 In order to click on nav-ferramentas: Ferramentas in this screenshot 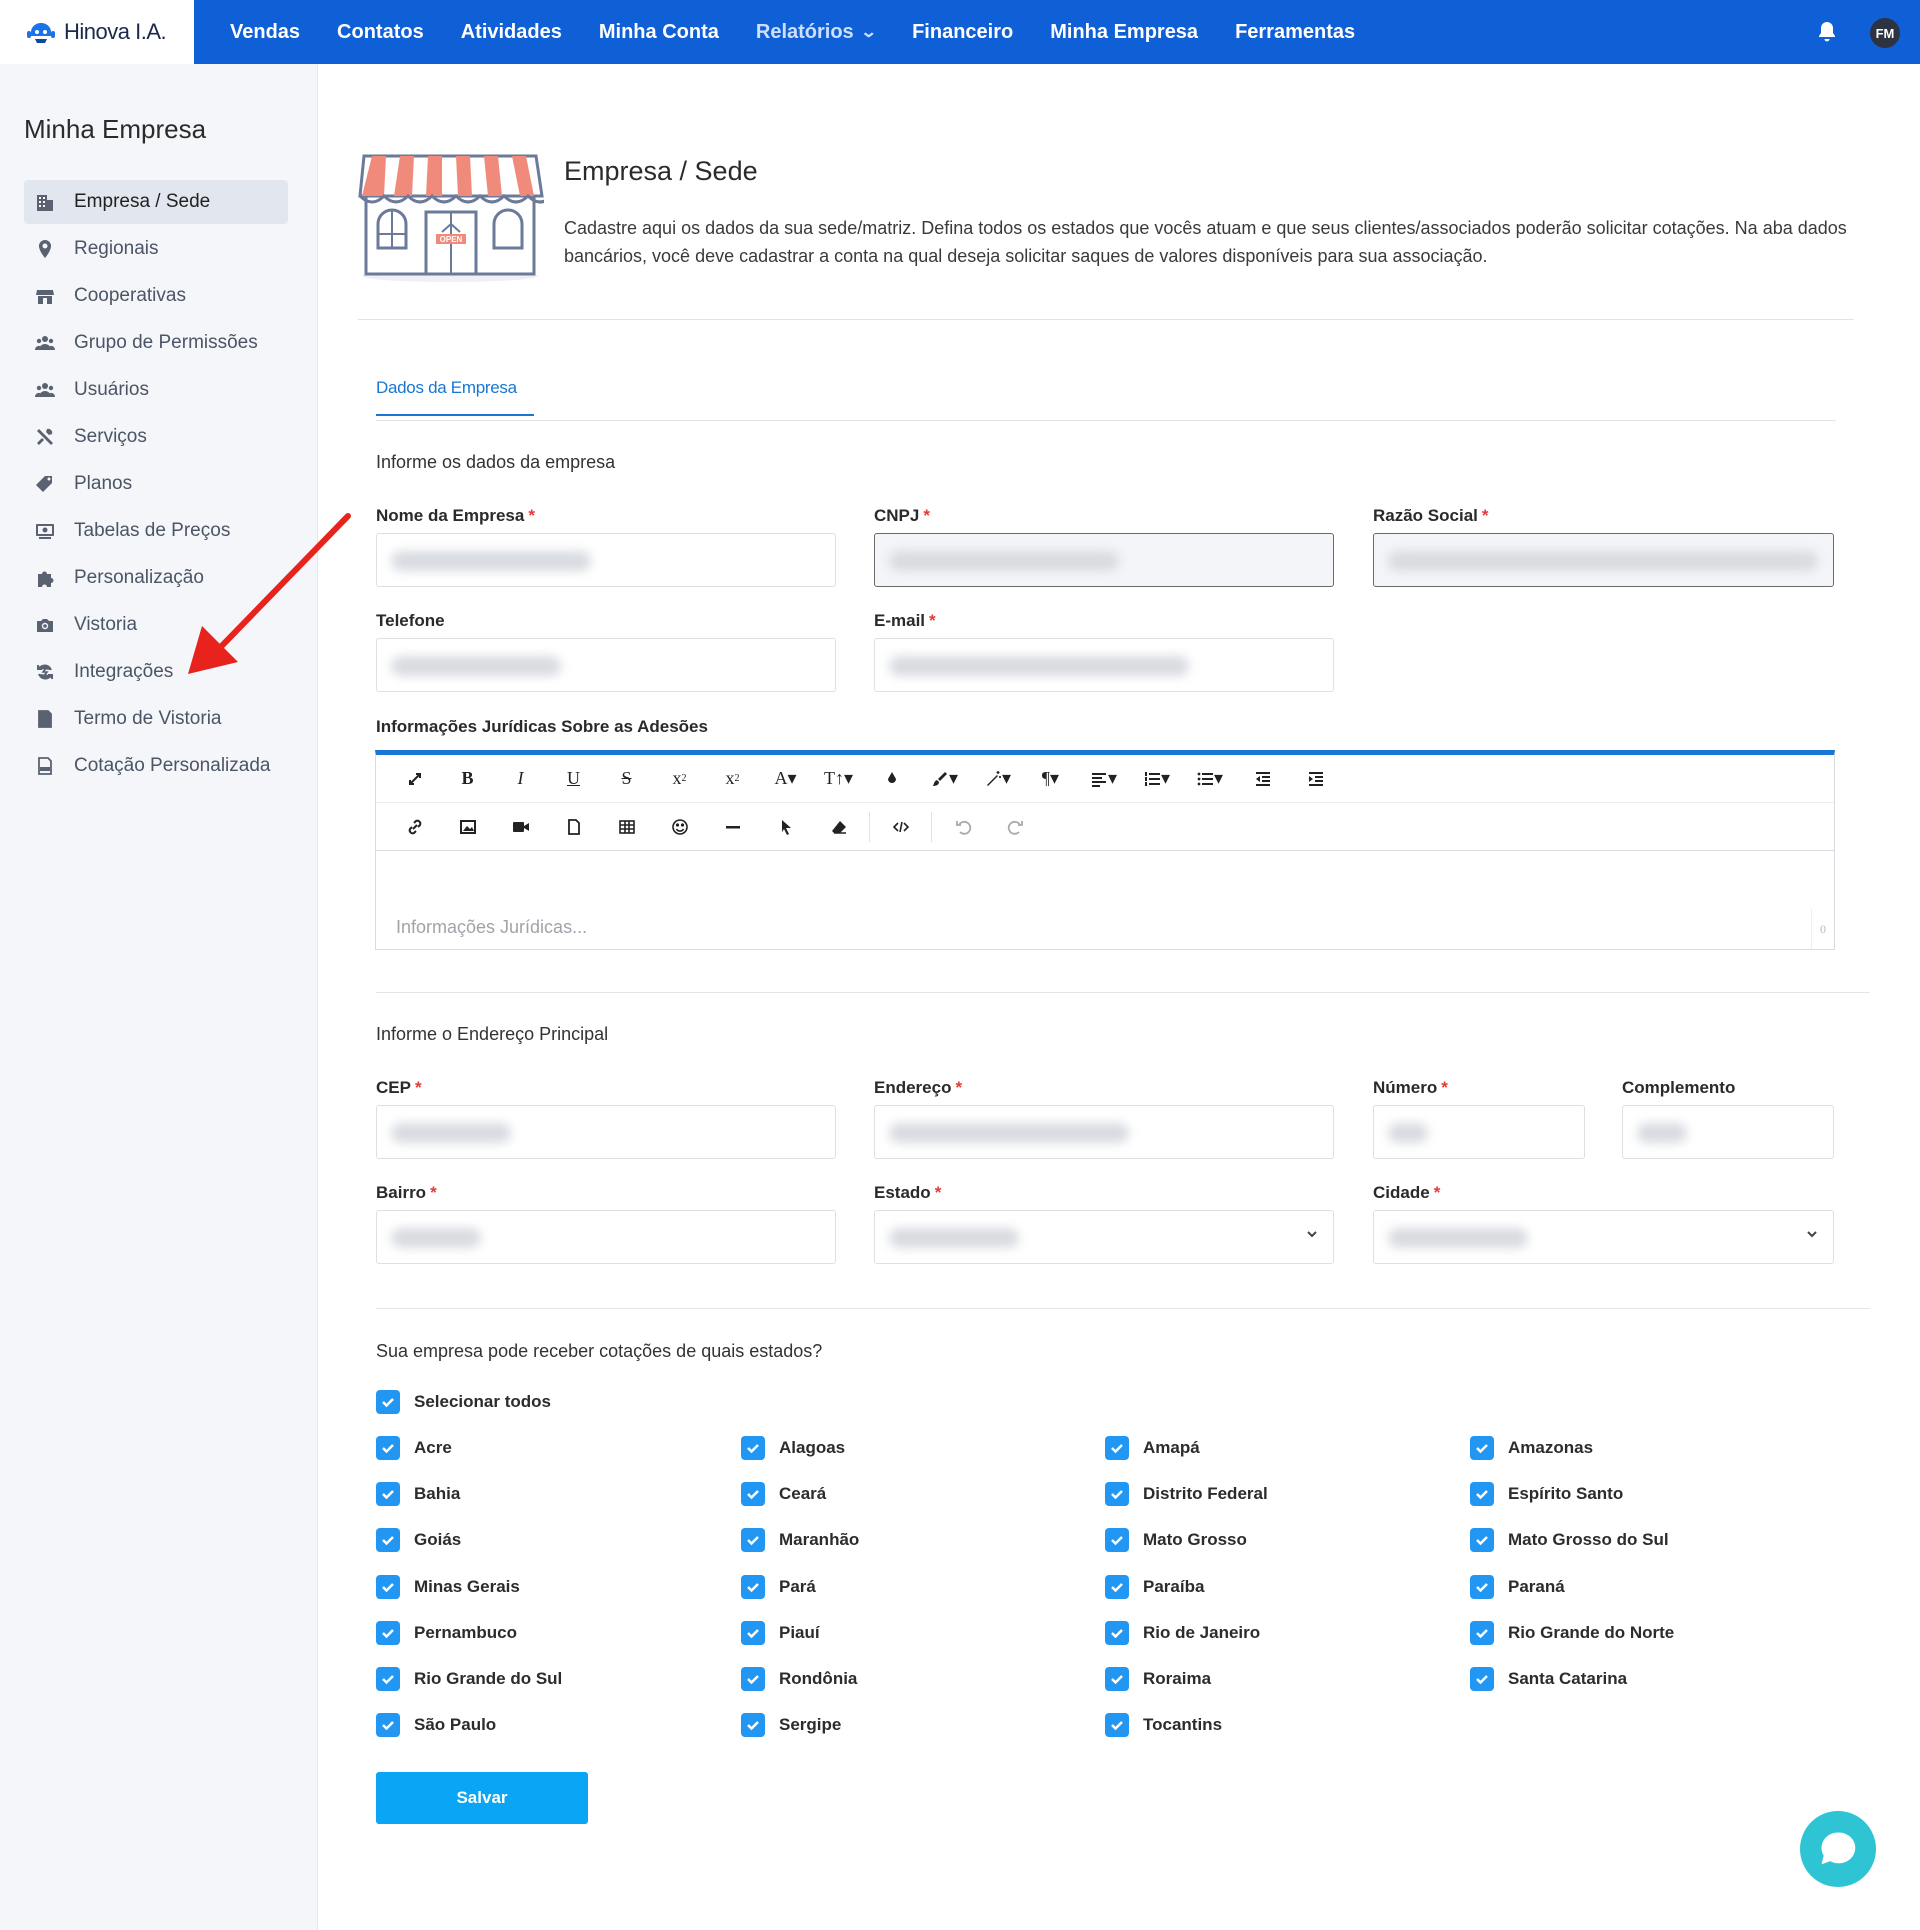, I will do `click(1295, 32)`.